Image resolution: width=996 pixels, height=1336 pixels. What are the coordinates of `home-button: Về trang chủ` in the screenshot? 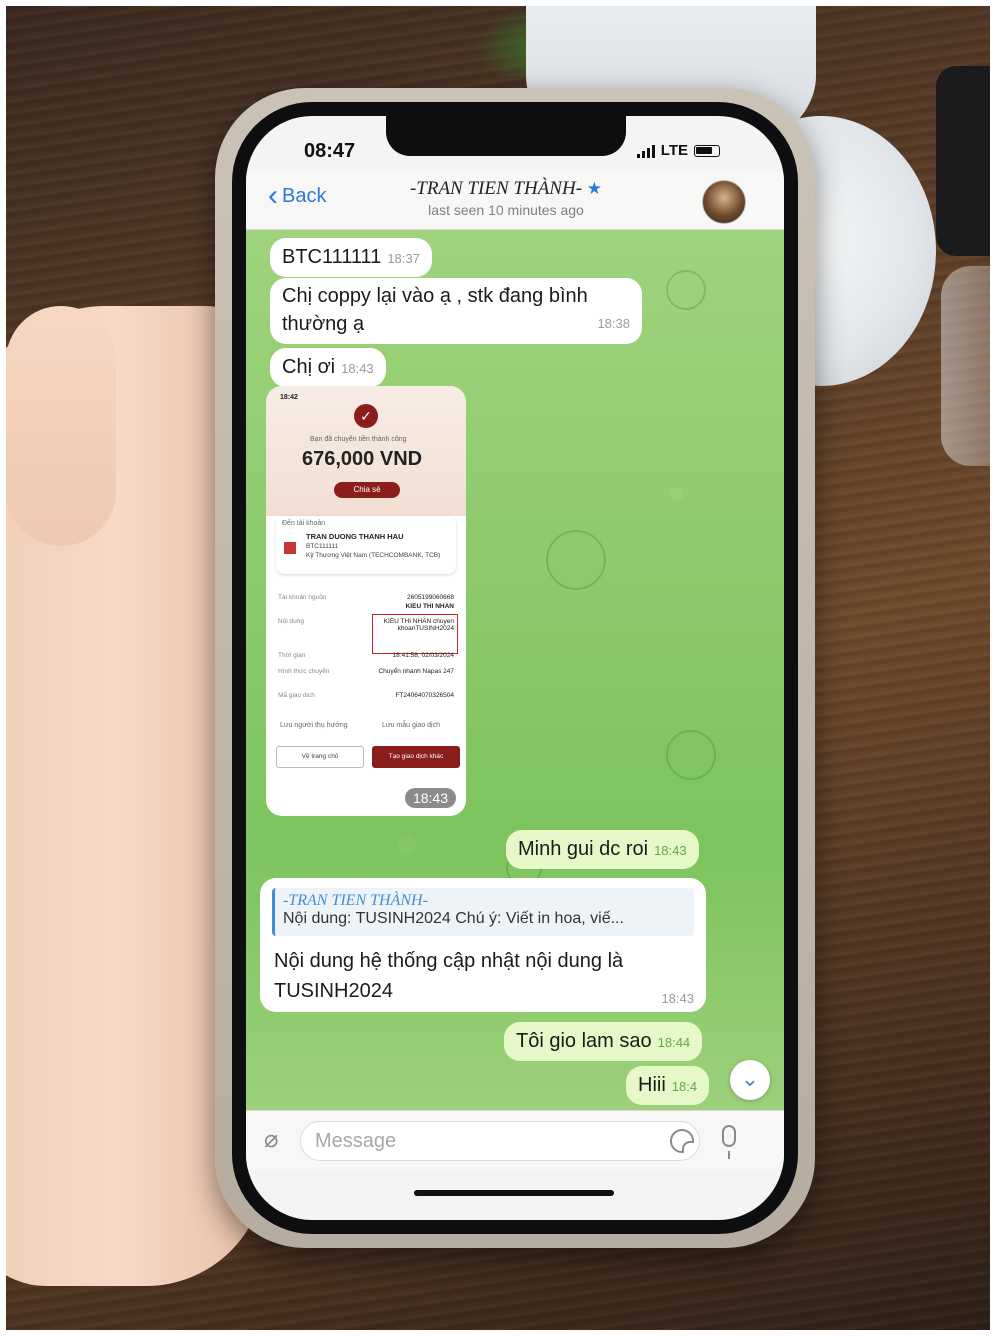 It's located at (320, 757).